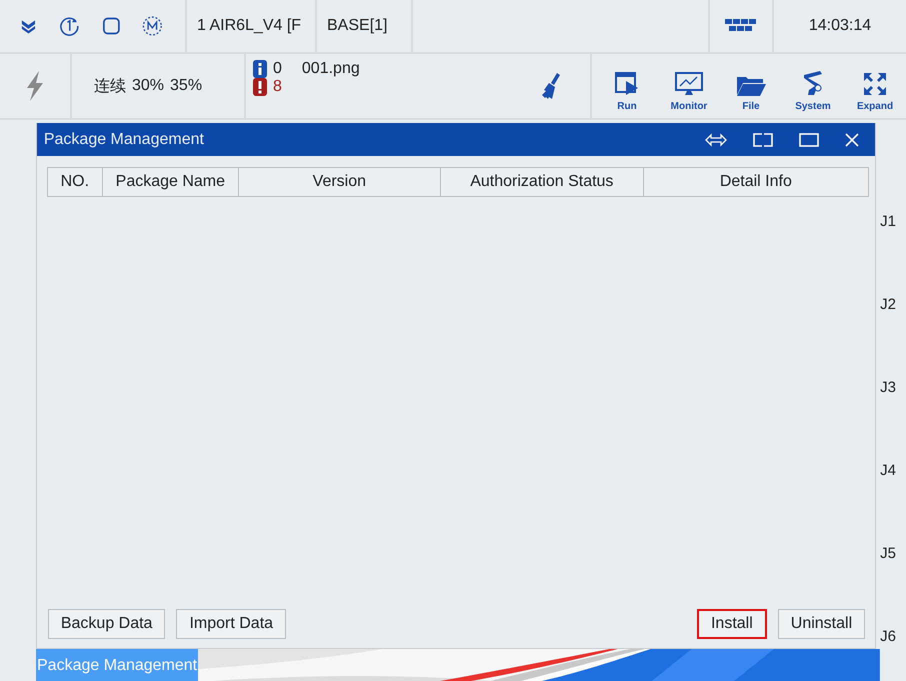  Describe the element at coordinates (741, 26) in the screenshot. I see `keyboard-icon` at that location.